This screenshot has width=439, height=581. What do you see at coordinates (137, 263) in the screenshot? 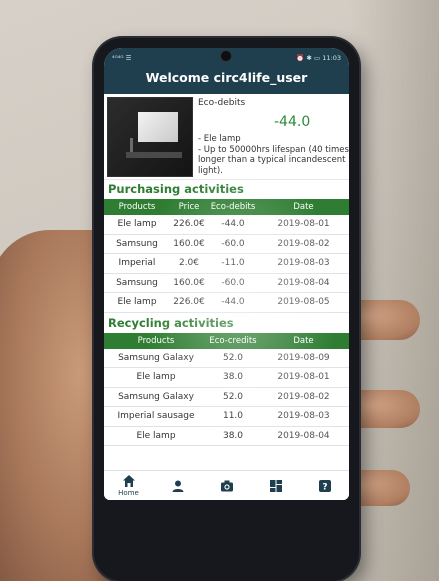
I see `cell-product: Imperial` at bounding box center [137, 263].